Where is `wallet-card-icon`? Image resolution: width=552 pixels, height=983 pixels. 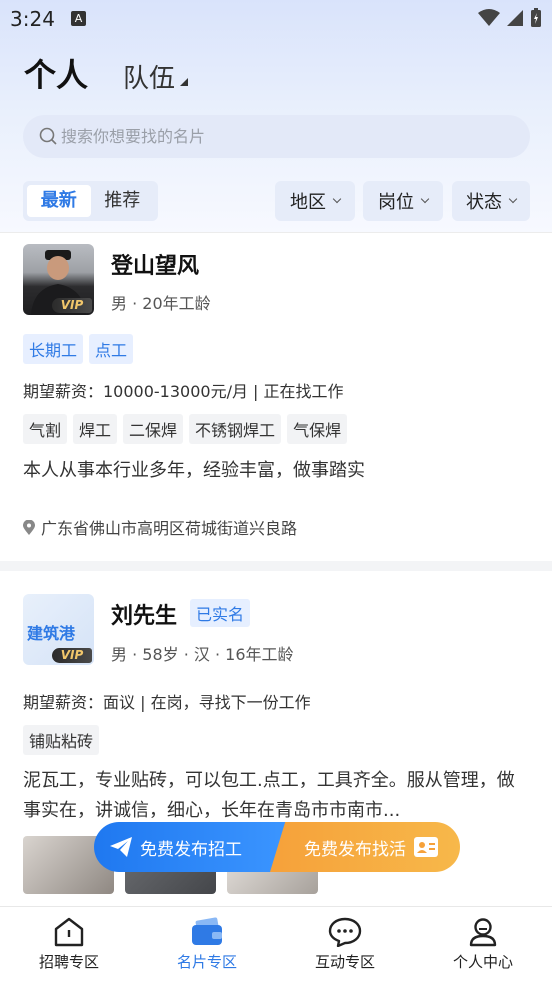 wallet-card-icon is located at coordinates (207, 931).